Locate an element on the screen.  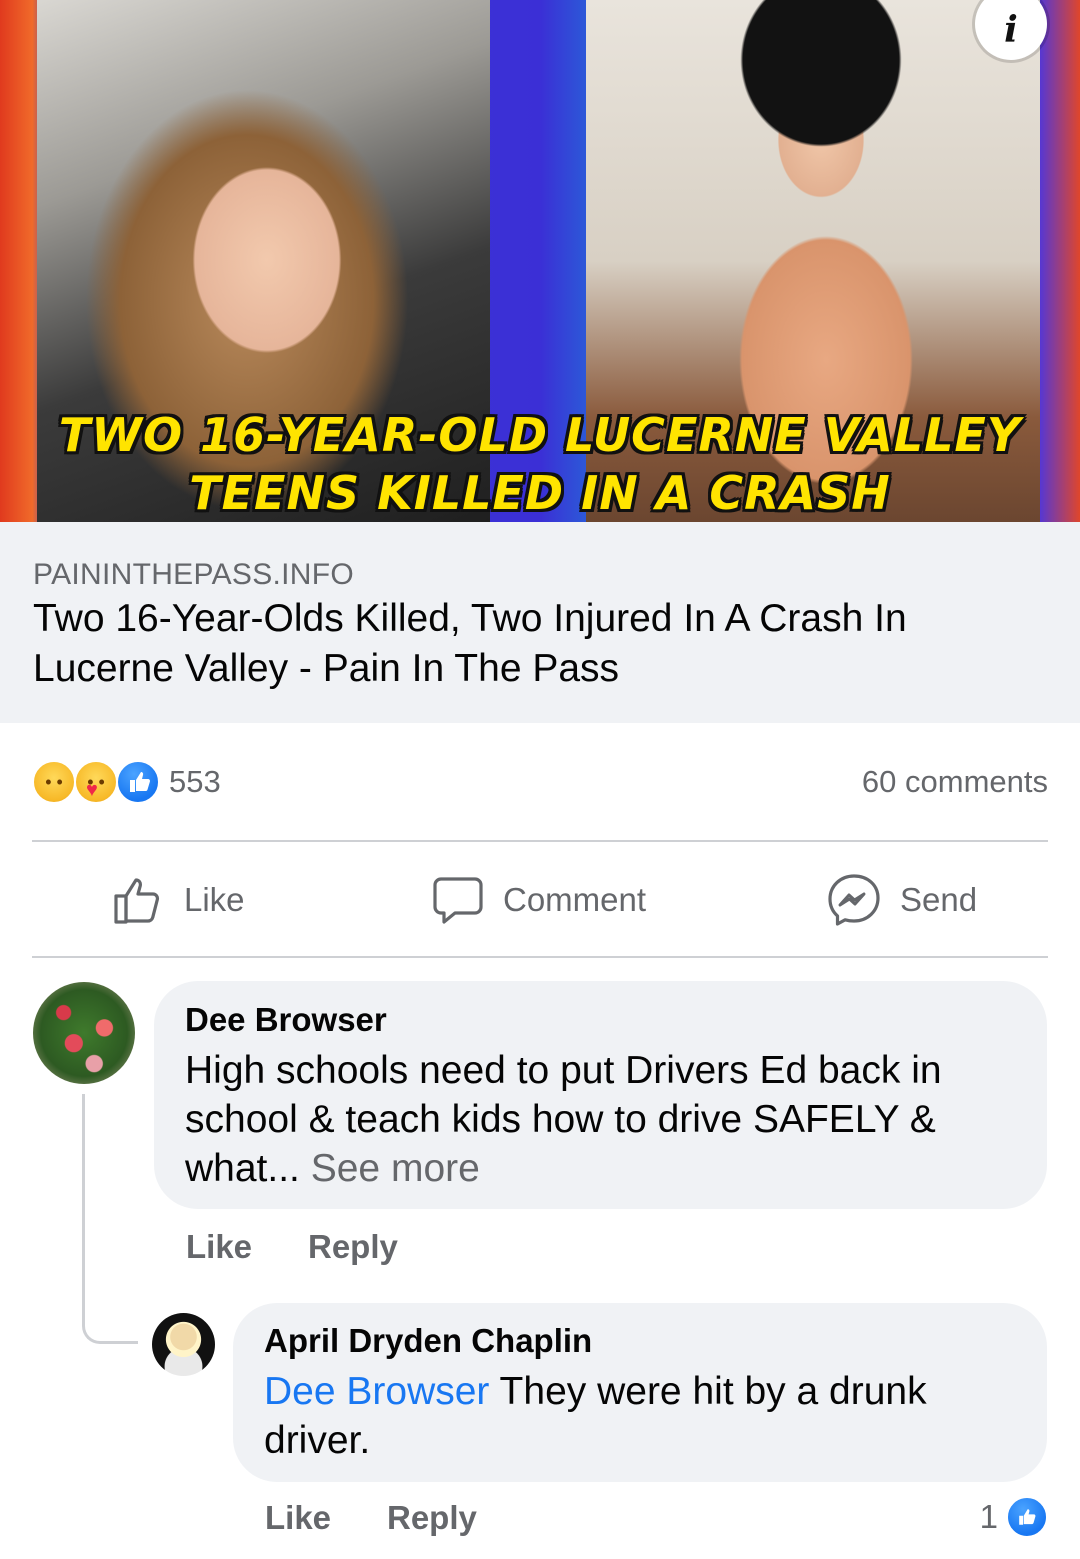
reply-thread-line is located at coordinates (110, 1219).